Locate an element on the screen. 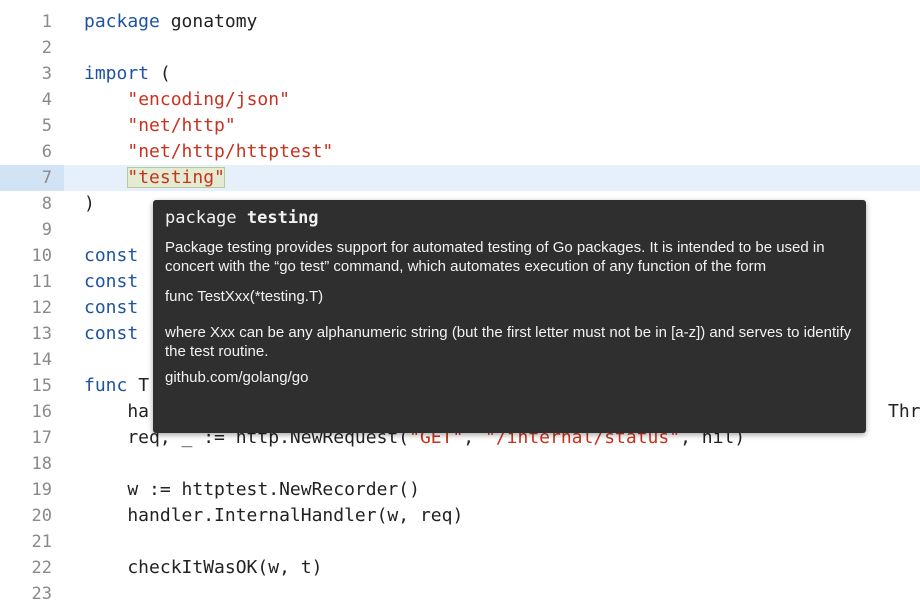  line-number: 14 is located at coordinates (41, 360).